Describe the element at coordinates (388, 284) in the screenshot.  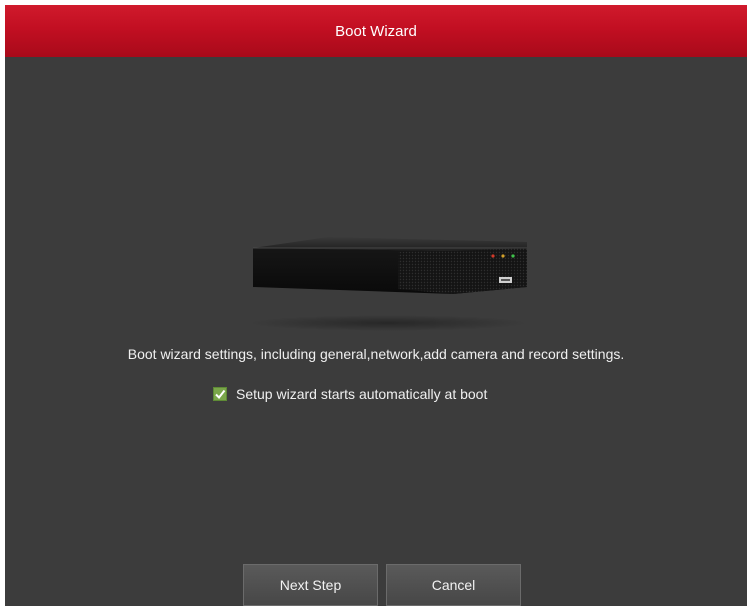
I see `nvr-recorder-image` at that location.